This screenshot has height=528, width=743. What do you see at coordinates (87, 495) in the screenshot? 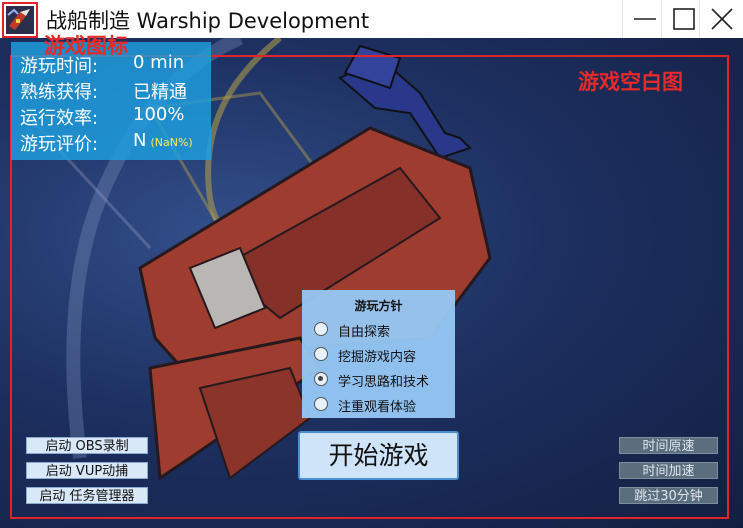
I see `launch-task-manager-button: 启动 任务管理器` at bounding box center [87, 495].